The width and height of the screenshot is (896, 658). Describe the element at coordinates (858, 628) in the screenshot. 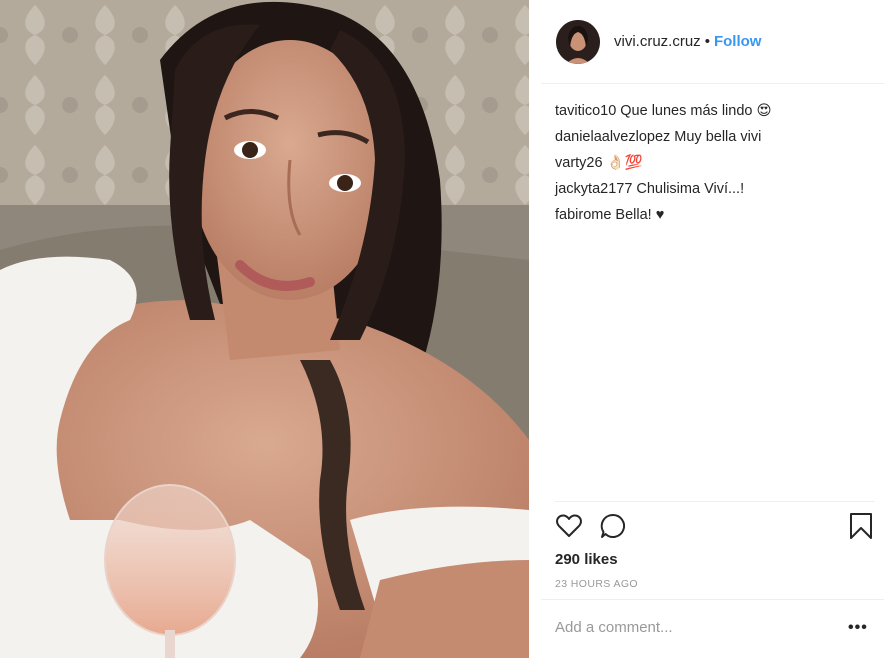

I see `more-options-icon: •••` at that location.